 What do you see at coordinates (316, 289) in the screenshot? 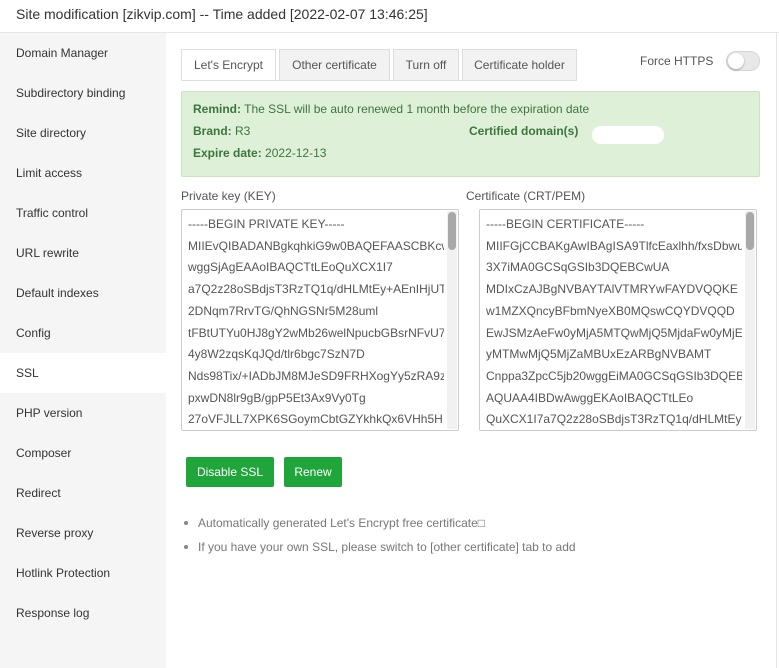
I see `key-line: a7Q2z28oSBdjsT3RzTQ1q/dHLMtEy+AEnIHjUT` at bounding box center [316, 289].